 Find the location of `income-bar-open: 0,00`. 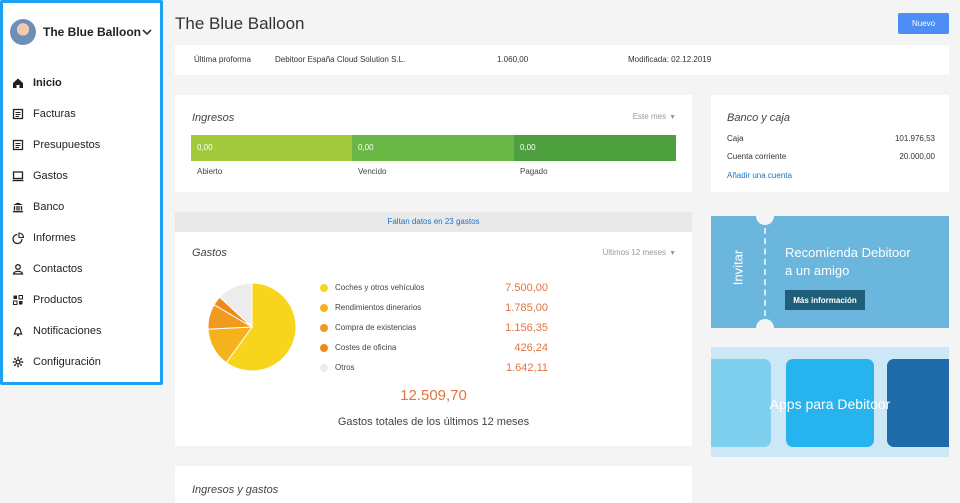

income-bar-open: 0,00 is located at coordinates (271, 148).